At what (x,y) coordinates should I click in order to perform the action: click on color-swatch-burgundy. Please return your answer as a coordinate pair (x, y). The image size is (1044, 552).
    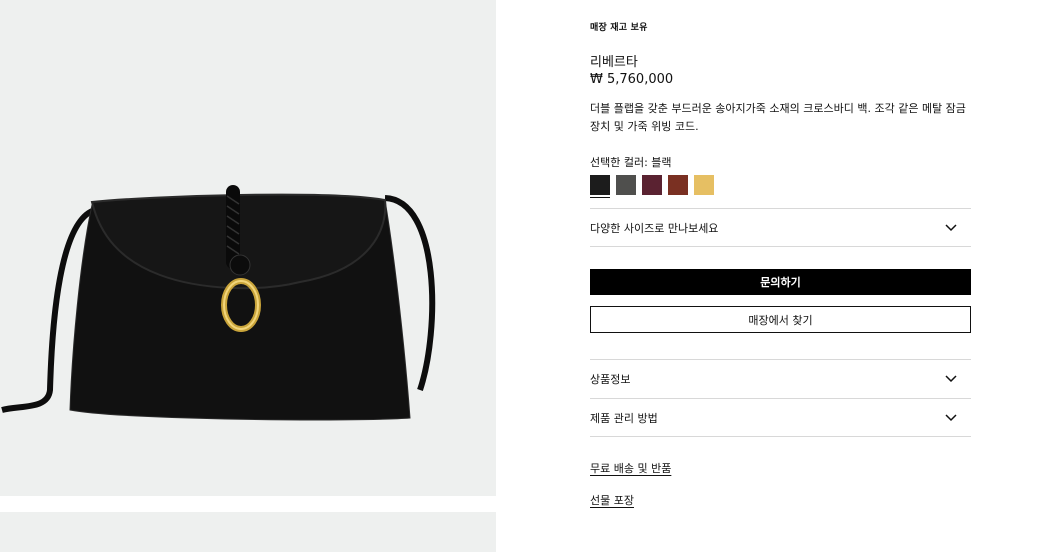
    Looking at the image, I should click on (652, 185).